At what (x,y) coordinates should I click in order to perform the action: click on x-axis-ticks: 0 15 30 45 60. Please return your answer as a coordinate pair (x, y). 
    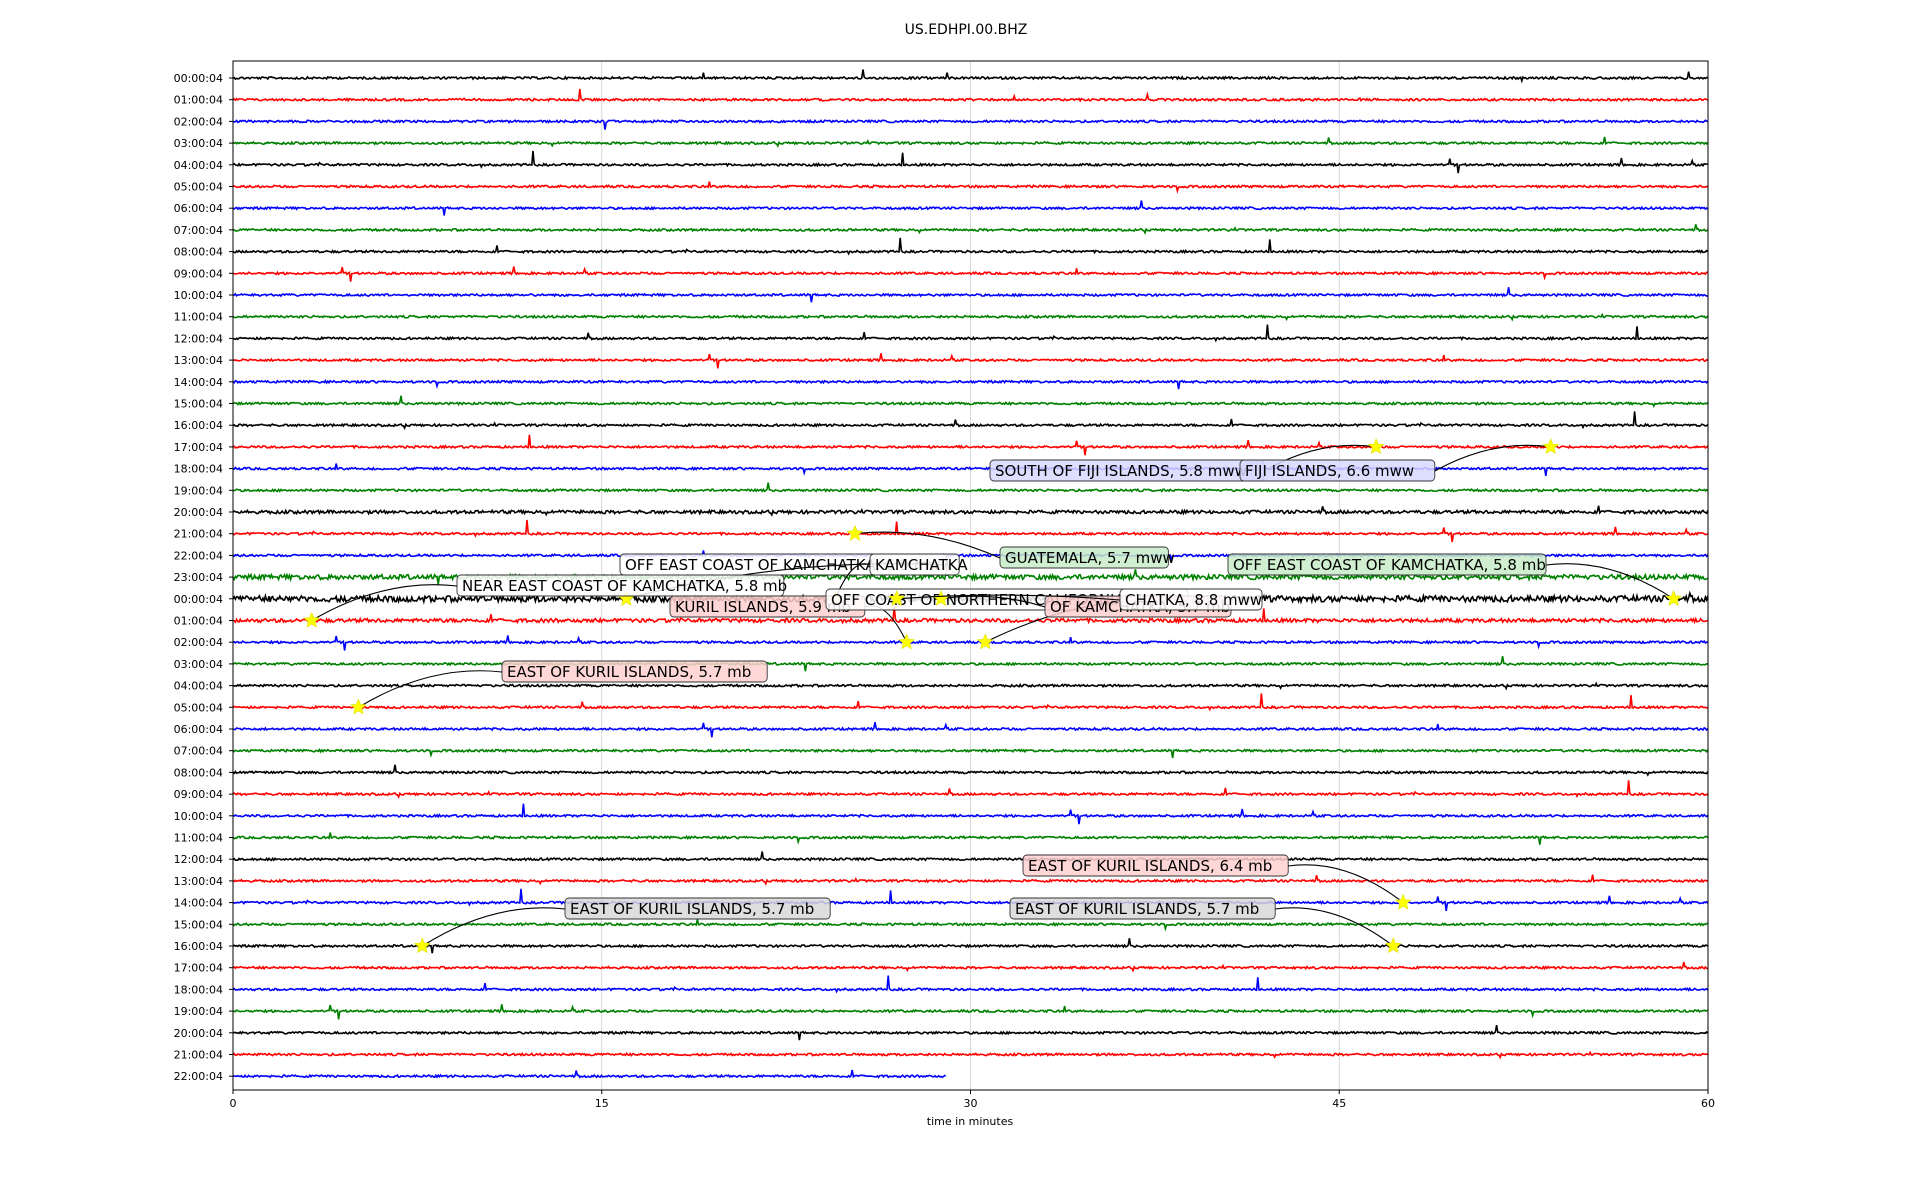
    Looking at the image, I should click on (972, 1100).